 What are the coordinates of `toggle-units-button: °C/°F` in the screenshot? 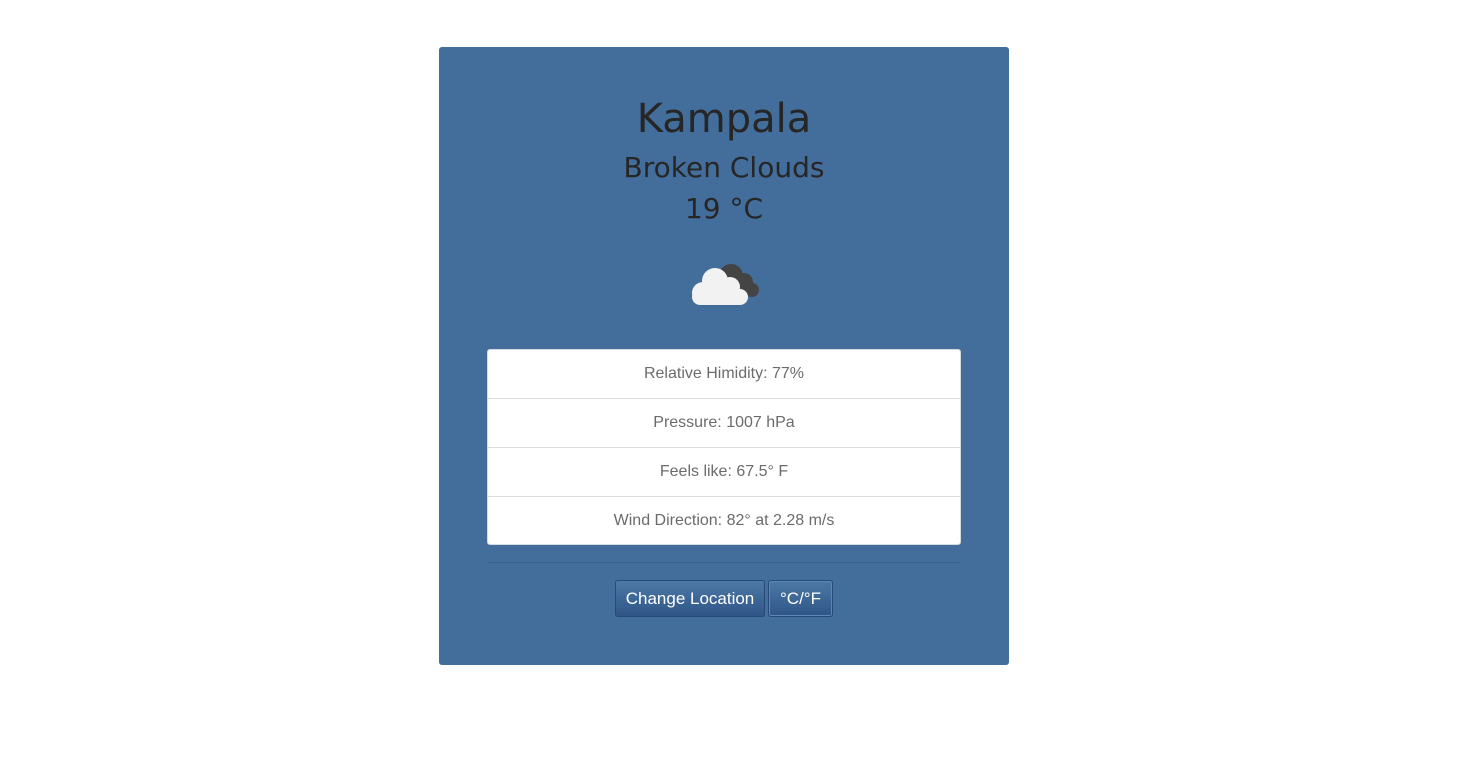 It's located at (800, 598).